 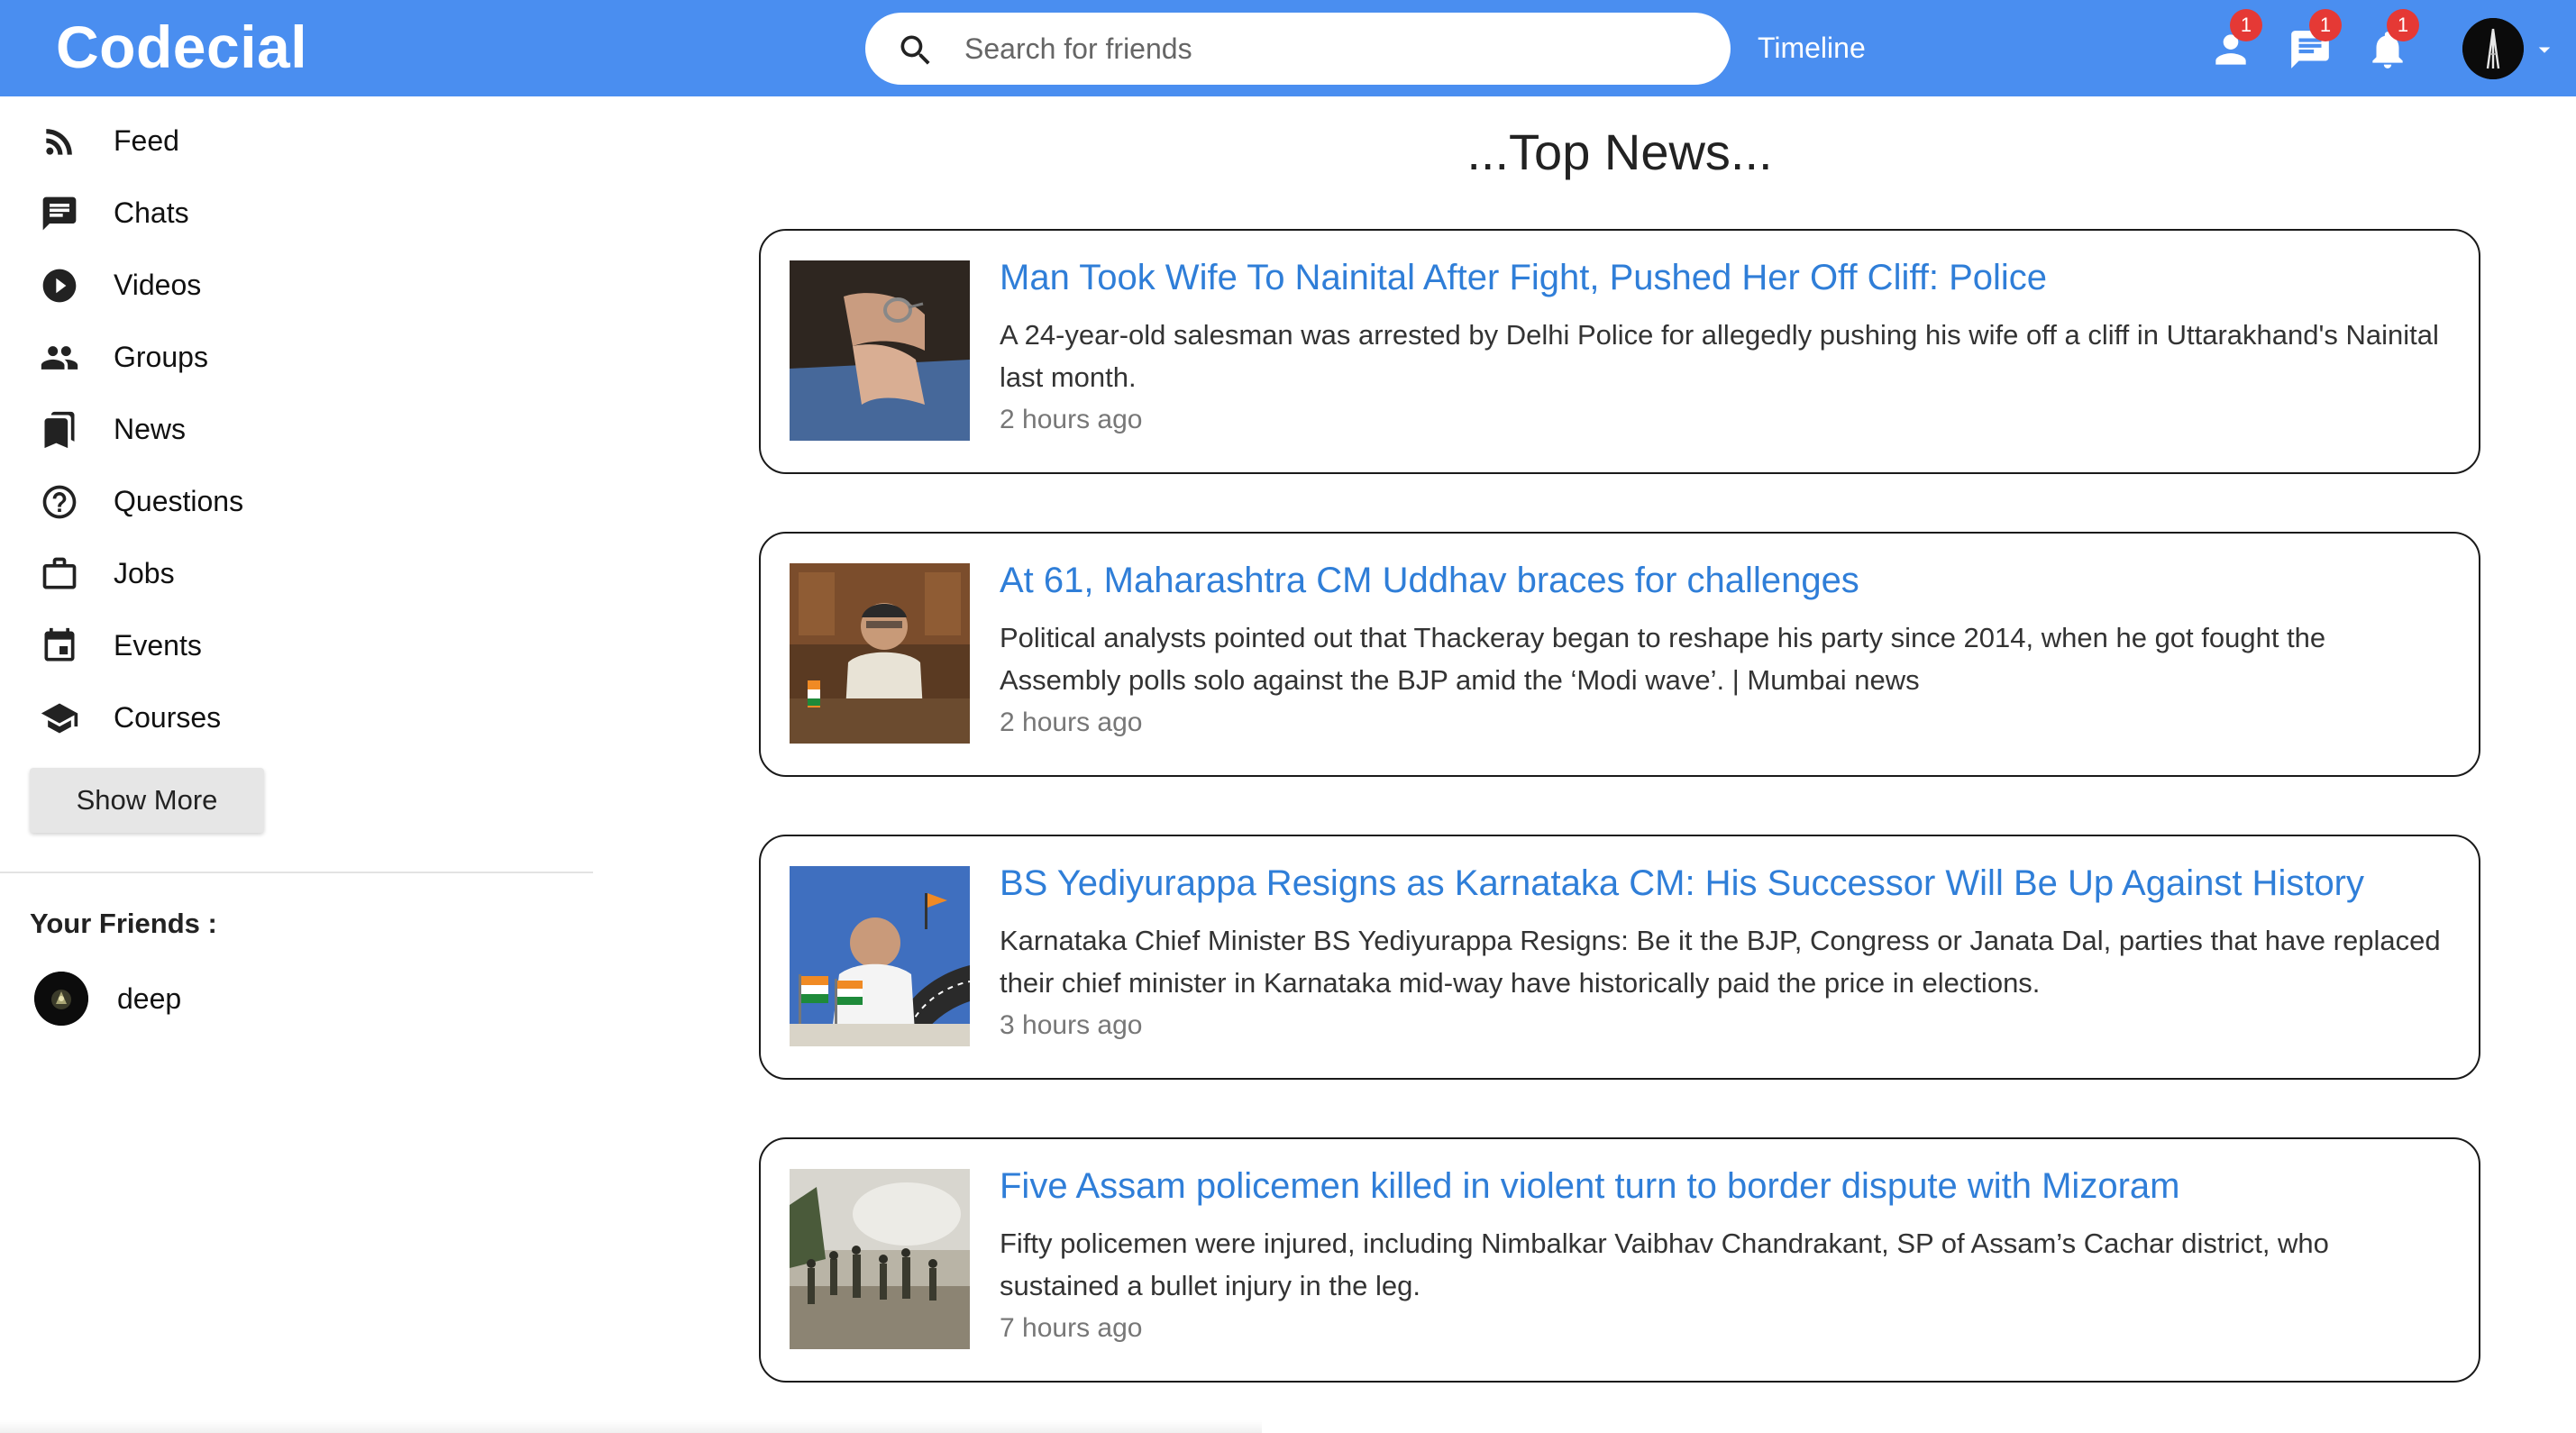 I want to click on sidebar-item-news: News, so click(x=279, y=429).